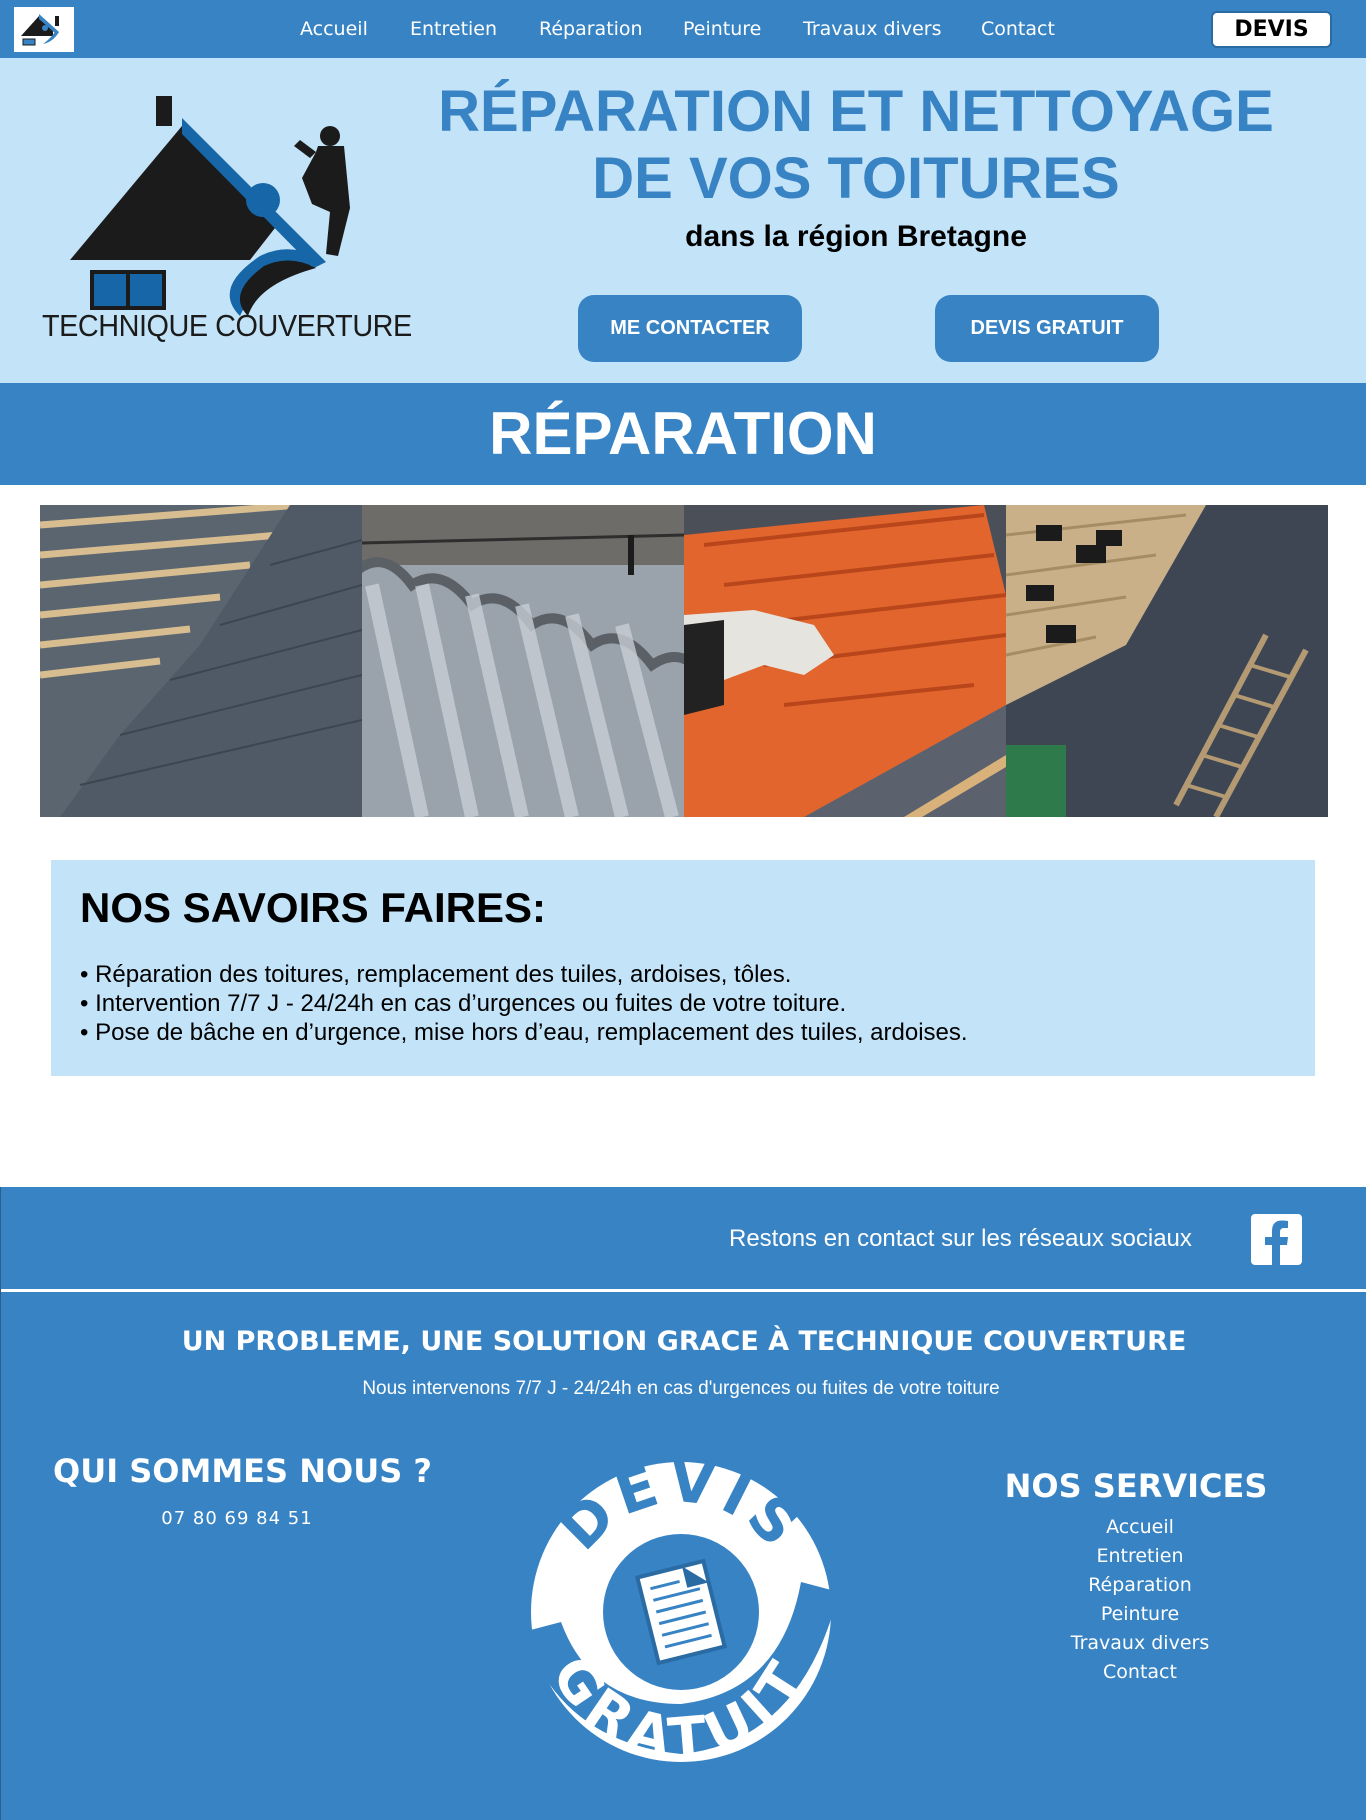 The width and height of the screenshot is (1366, 1820). Describe the element at coordinates (856, 145) in the screenshot. I see `hero-title: RÉPARATION ET NETTOYAGE DE VOS TOITURES` at that location.